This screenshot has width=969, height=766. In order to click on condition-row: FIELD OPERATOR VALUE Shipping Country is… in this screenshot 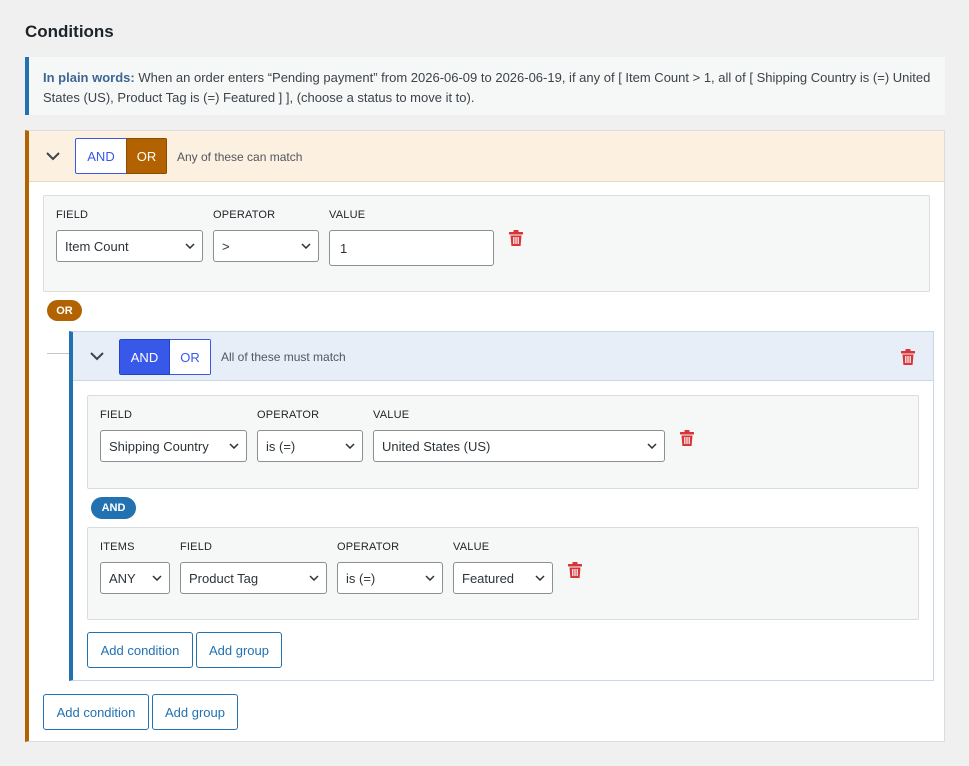, I will do `click(503, 442)`.